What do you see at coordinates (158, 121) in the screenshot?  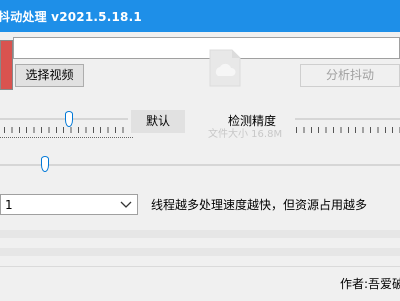 I see `default-button: 默认` at bounding box center [158, 121].